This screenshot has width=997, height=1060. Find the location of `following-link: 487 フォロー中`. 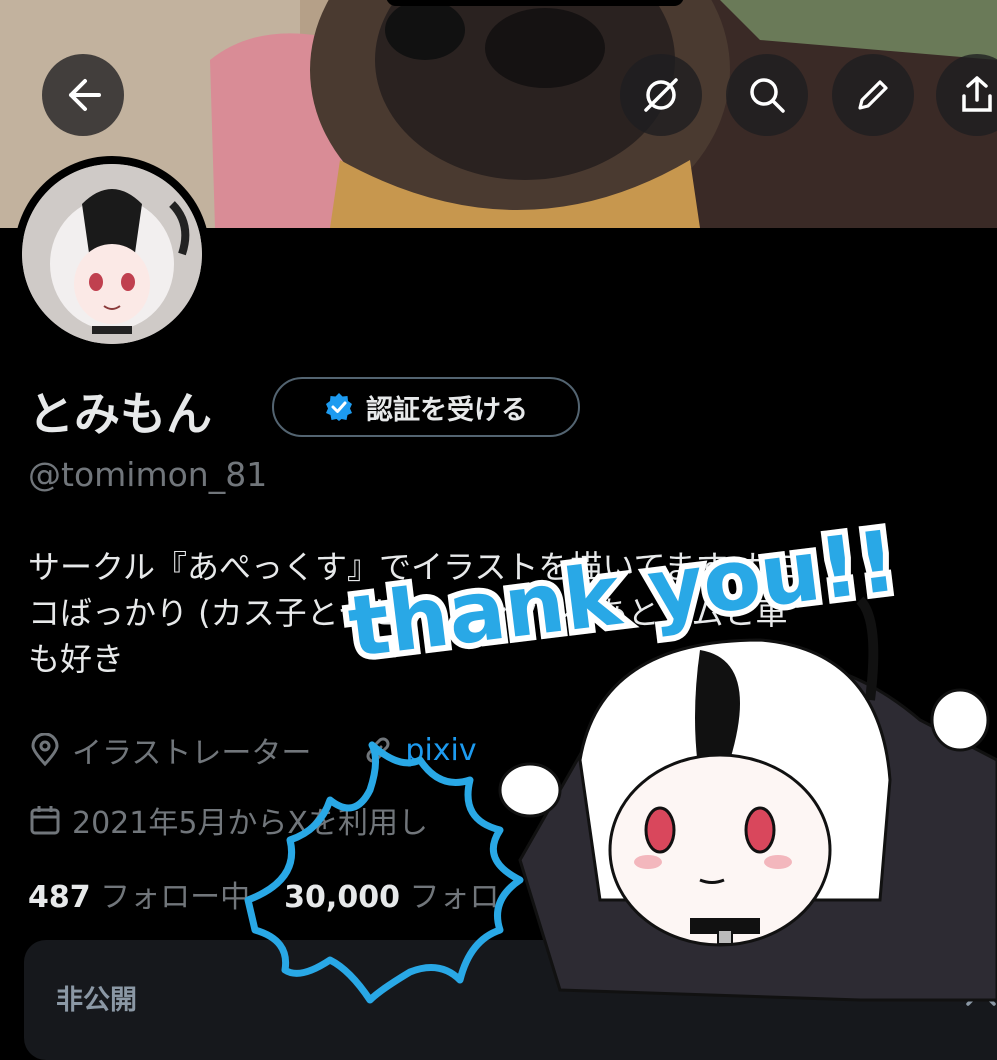

following-link: 487 フォロー中 is located at coordinates (139, 894).